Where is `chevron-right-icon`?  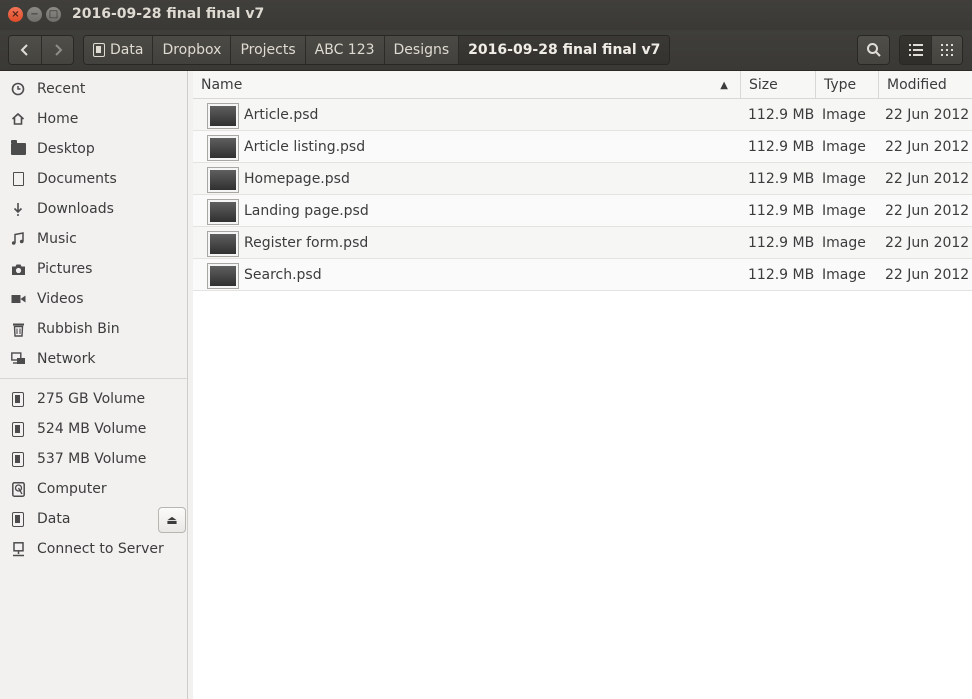
chevron-right-icon is located at coordinates (58, 50).